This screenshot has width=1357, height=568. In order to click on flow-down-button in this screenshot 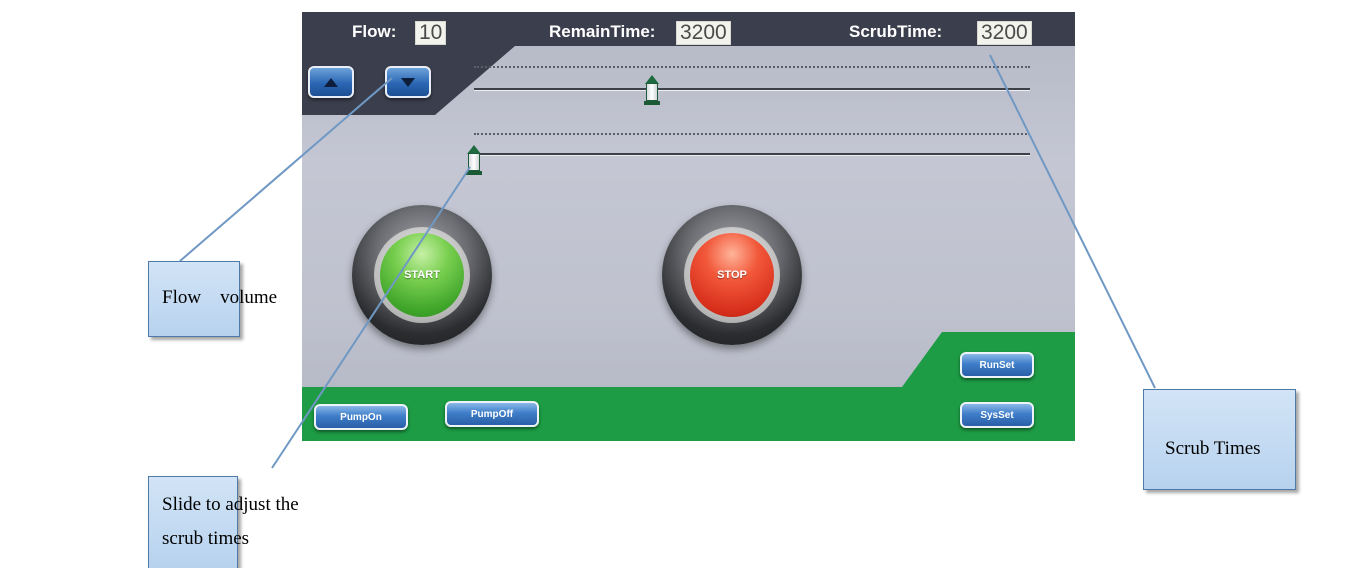, I will do `click(408, 82)`.